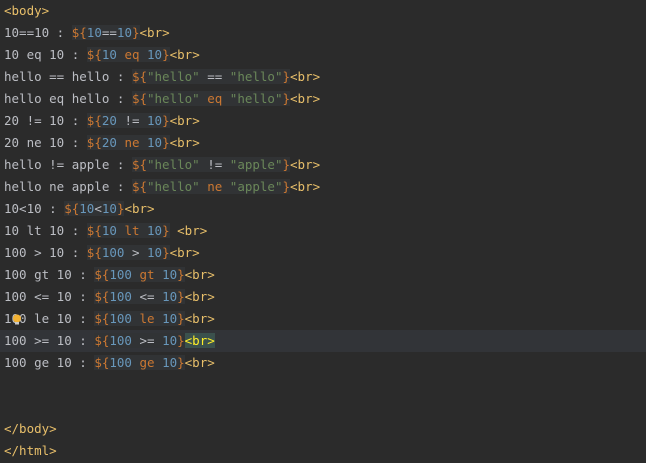  What do you see at coordinates (323, 55) in the screenshot?
I see `code-line: 10 eq 10 : ${10 eq 10}<br>` at bounding box center [323, 55].